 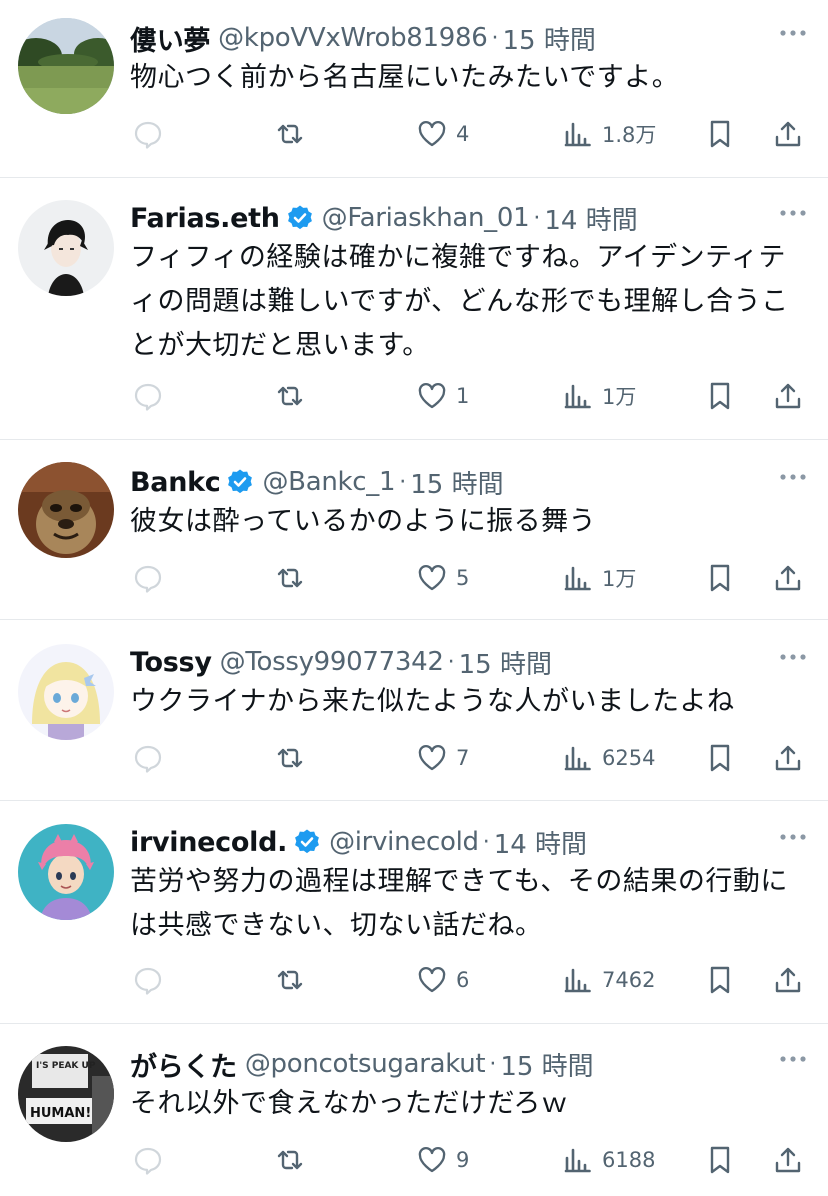 What do you see at coordinates (148, 981) in the screenshot?
I see `reply-icon` at bounding box center [148, 981].